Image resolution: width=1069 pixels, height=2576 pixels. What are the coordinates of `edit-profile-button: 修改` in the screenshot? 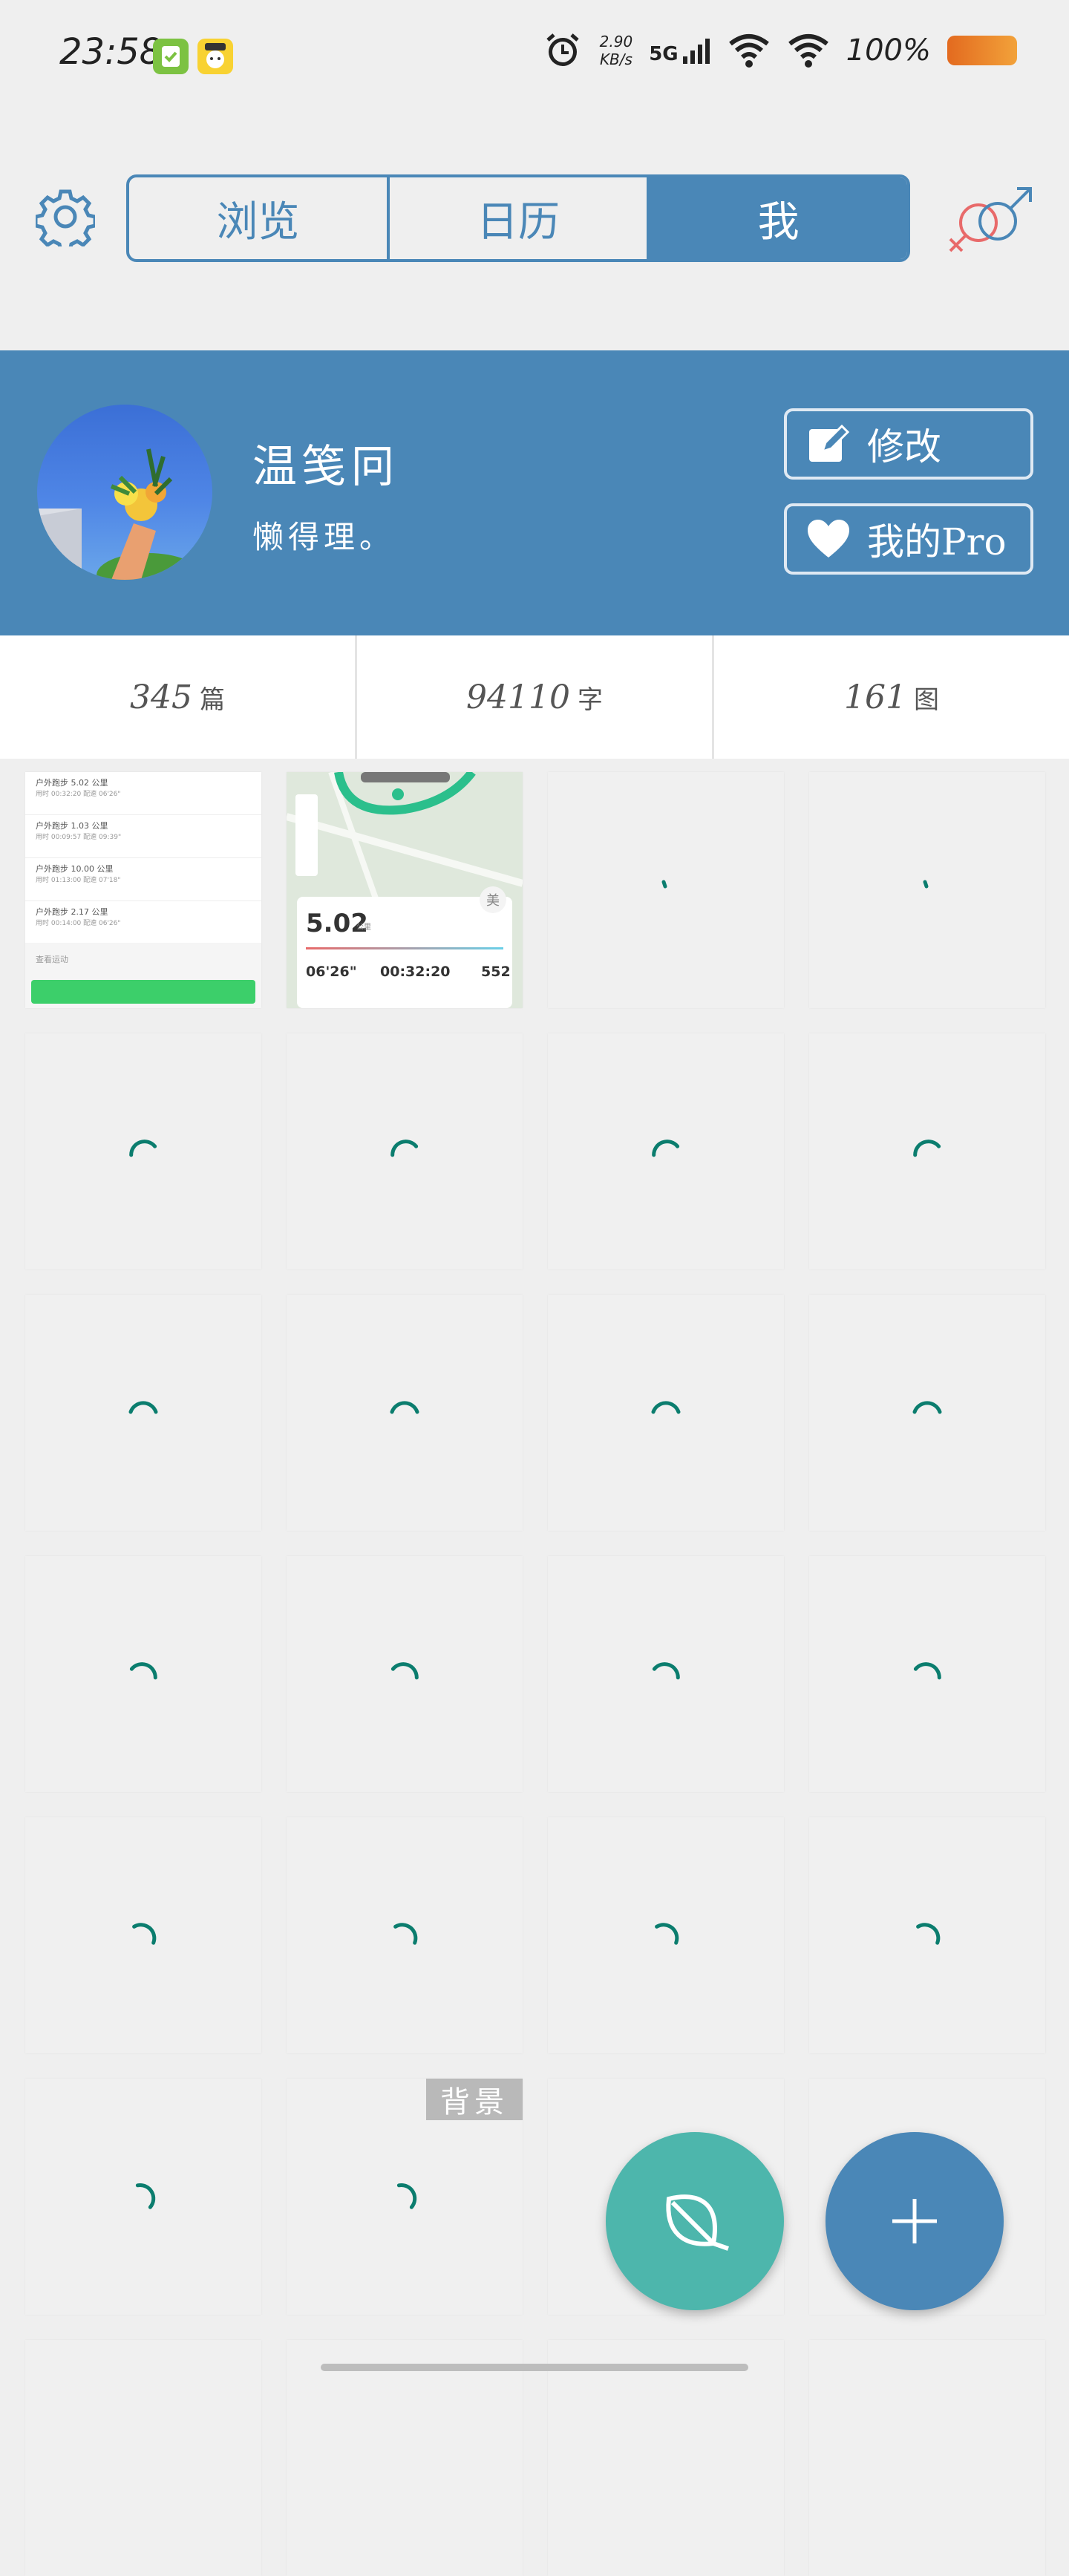 It's located at (909, 444).